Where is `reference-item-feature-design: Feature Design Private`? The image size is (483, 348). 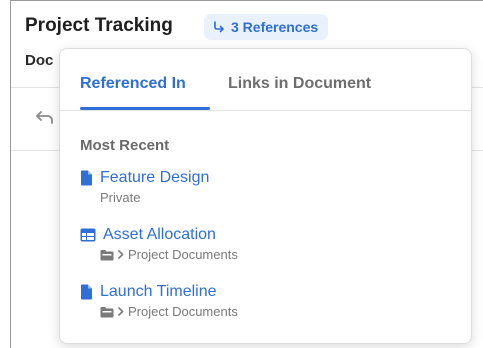 reference-item-feature-design: Feature Design Private is located at coordinates (144, 186).